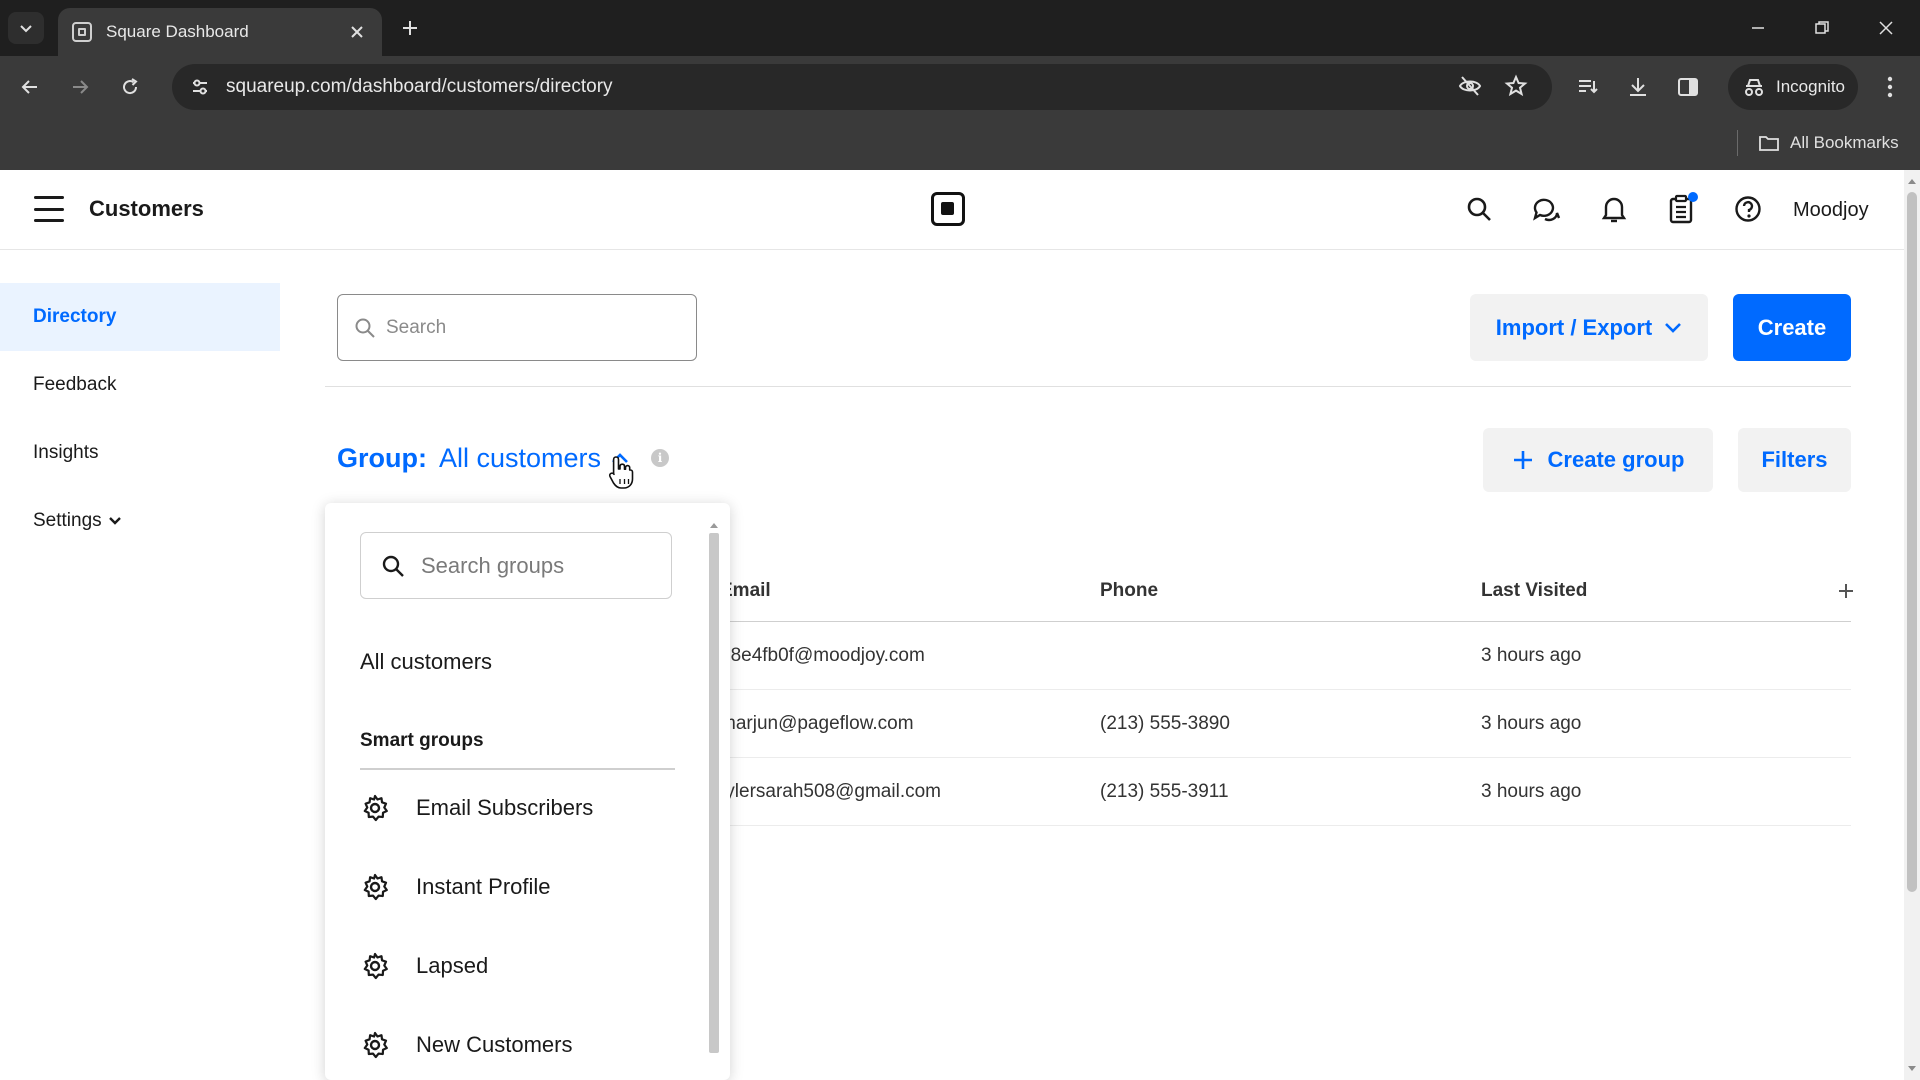  Describe the element at coordinates (817, 723) in the screenshot. I see `cell-email: marjun@pageflow.com` at that location.